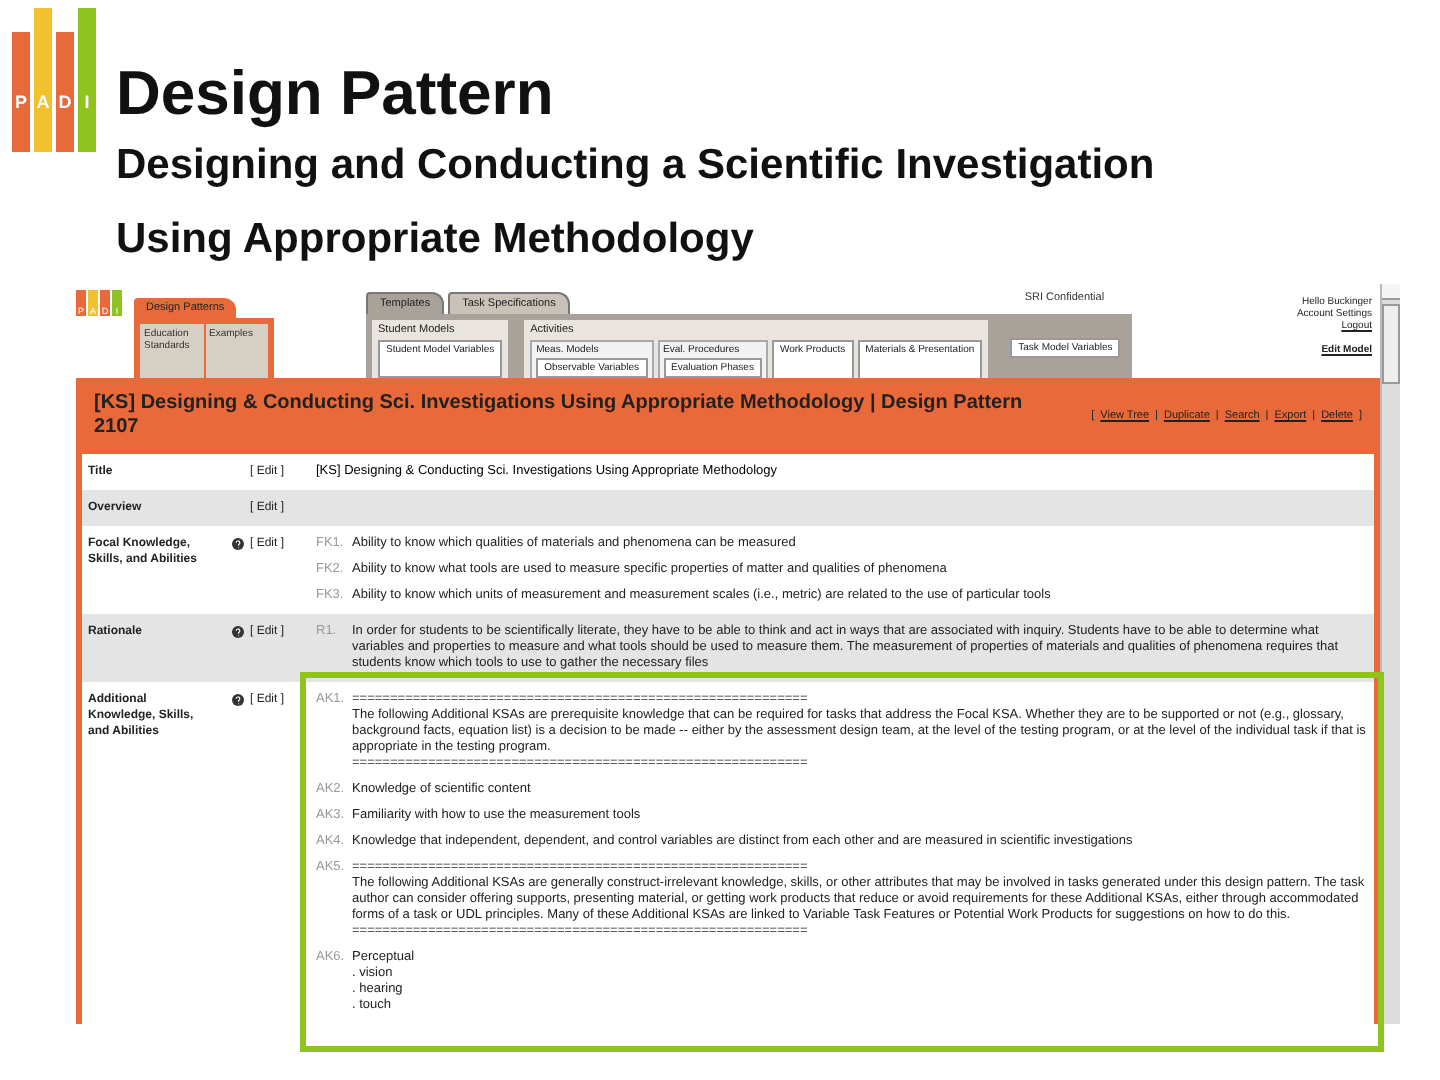 The height and width of the screenshot is (1080, 1440). I want to click on logo-letter: I, so click(87, 80).